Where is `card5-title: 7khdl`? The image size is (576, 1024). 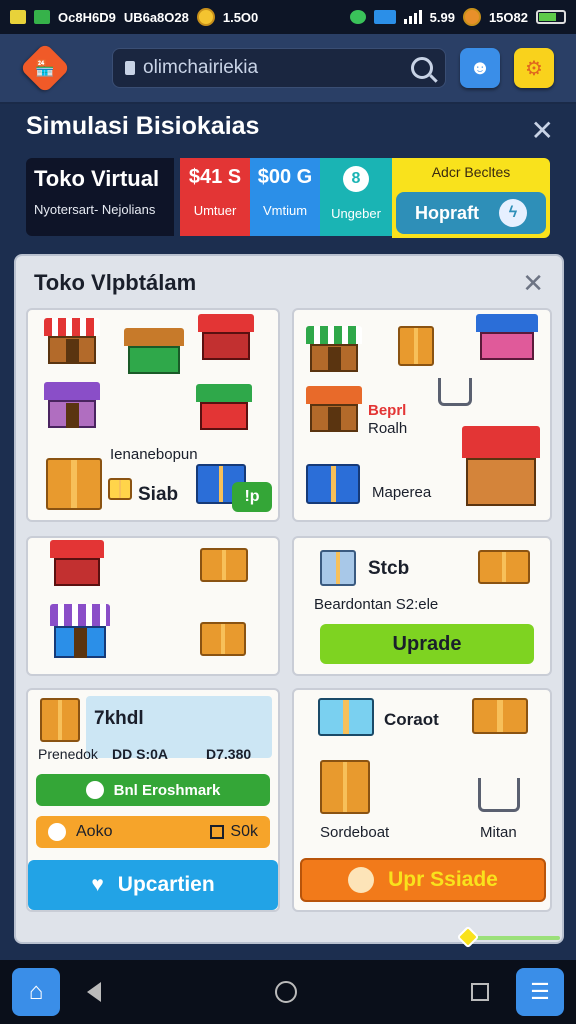
card5-title: 7khdl is located at coordinates (119, 718).